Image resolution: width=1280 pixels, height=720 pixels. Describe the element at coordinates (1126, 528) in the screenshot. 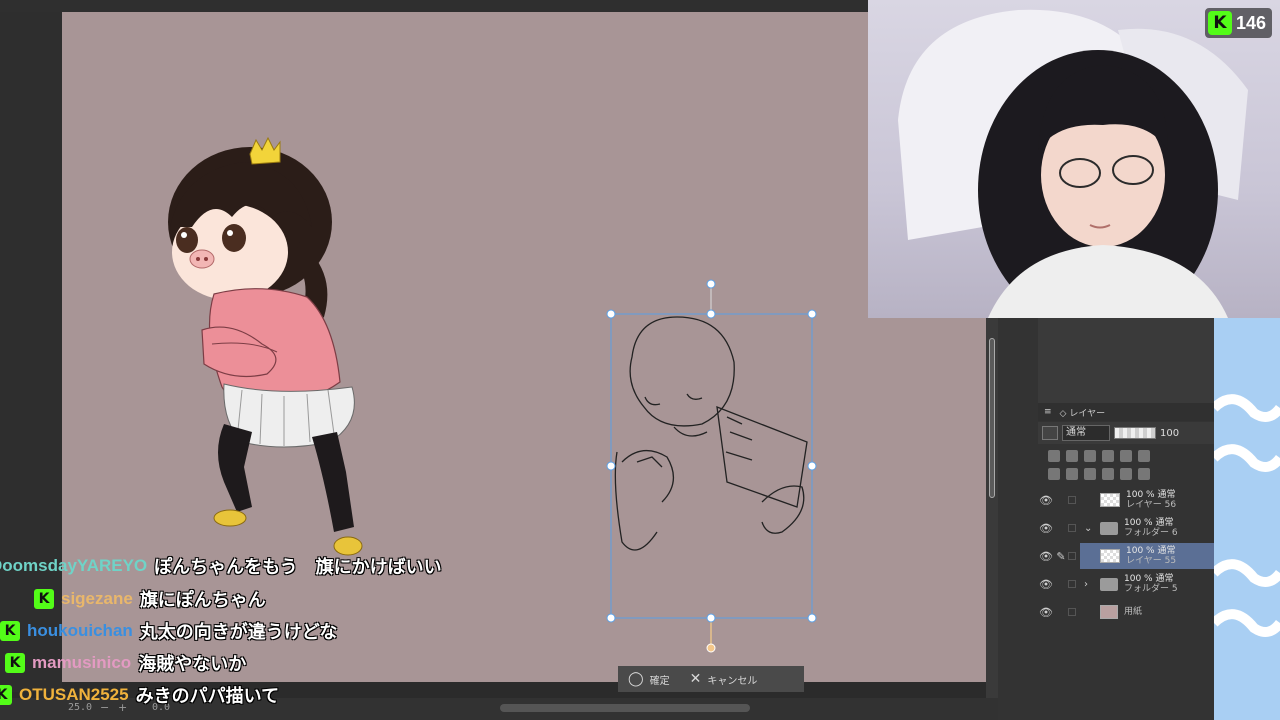

I see `layer-row: 👁 ⌄ 100 % 通常 フォルダー 6` at that location.